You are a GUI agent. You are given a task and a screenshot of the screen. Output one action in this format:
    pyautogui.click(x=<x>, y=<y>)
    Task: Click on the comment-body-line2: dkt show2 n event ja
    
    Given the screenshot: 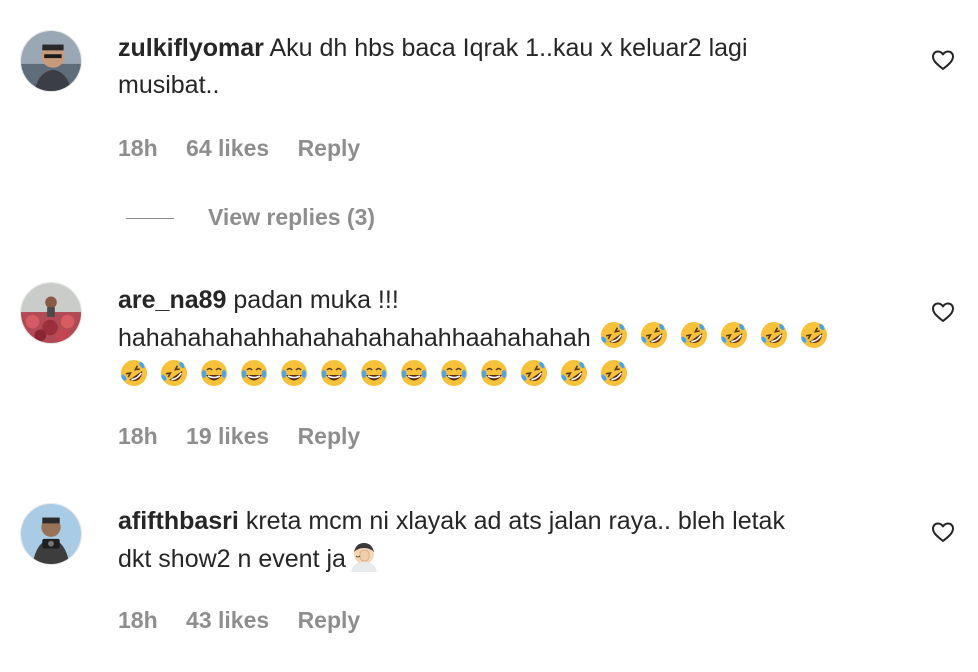 What is the action you would take?
    pyautogui.click(x=253, y=558)
    